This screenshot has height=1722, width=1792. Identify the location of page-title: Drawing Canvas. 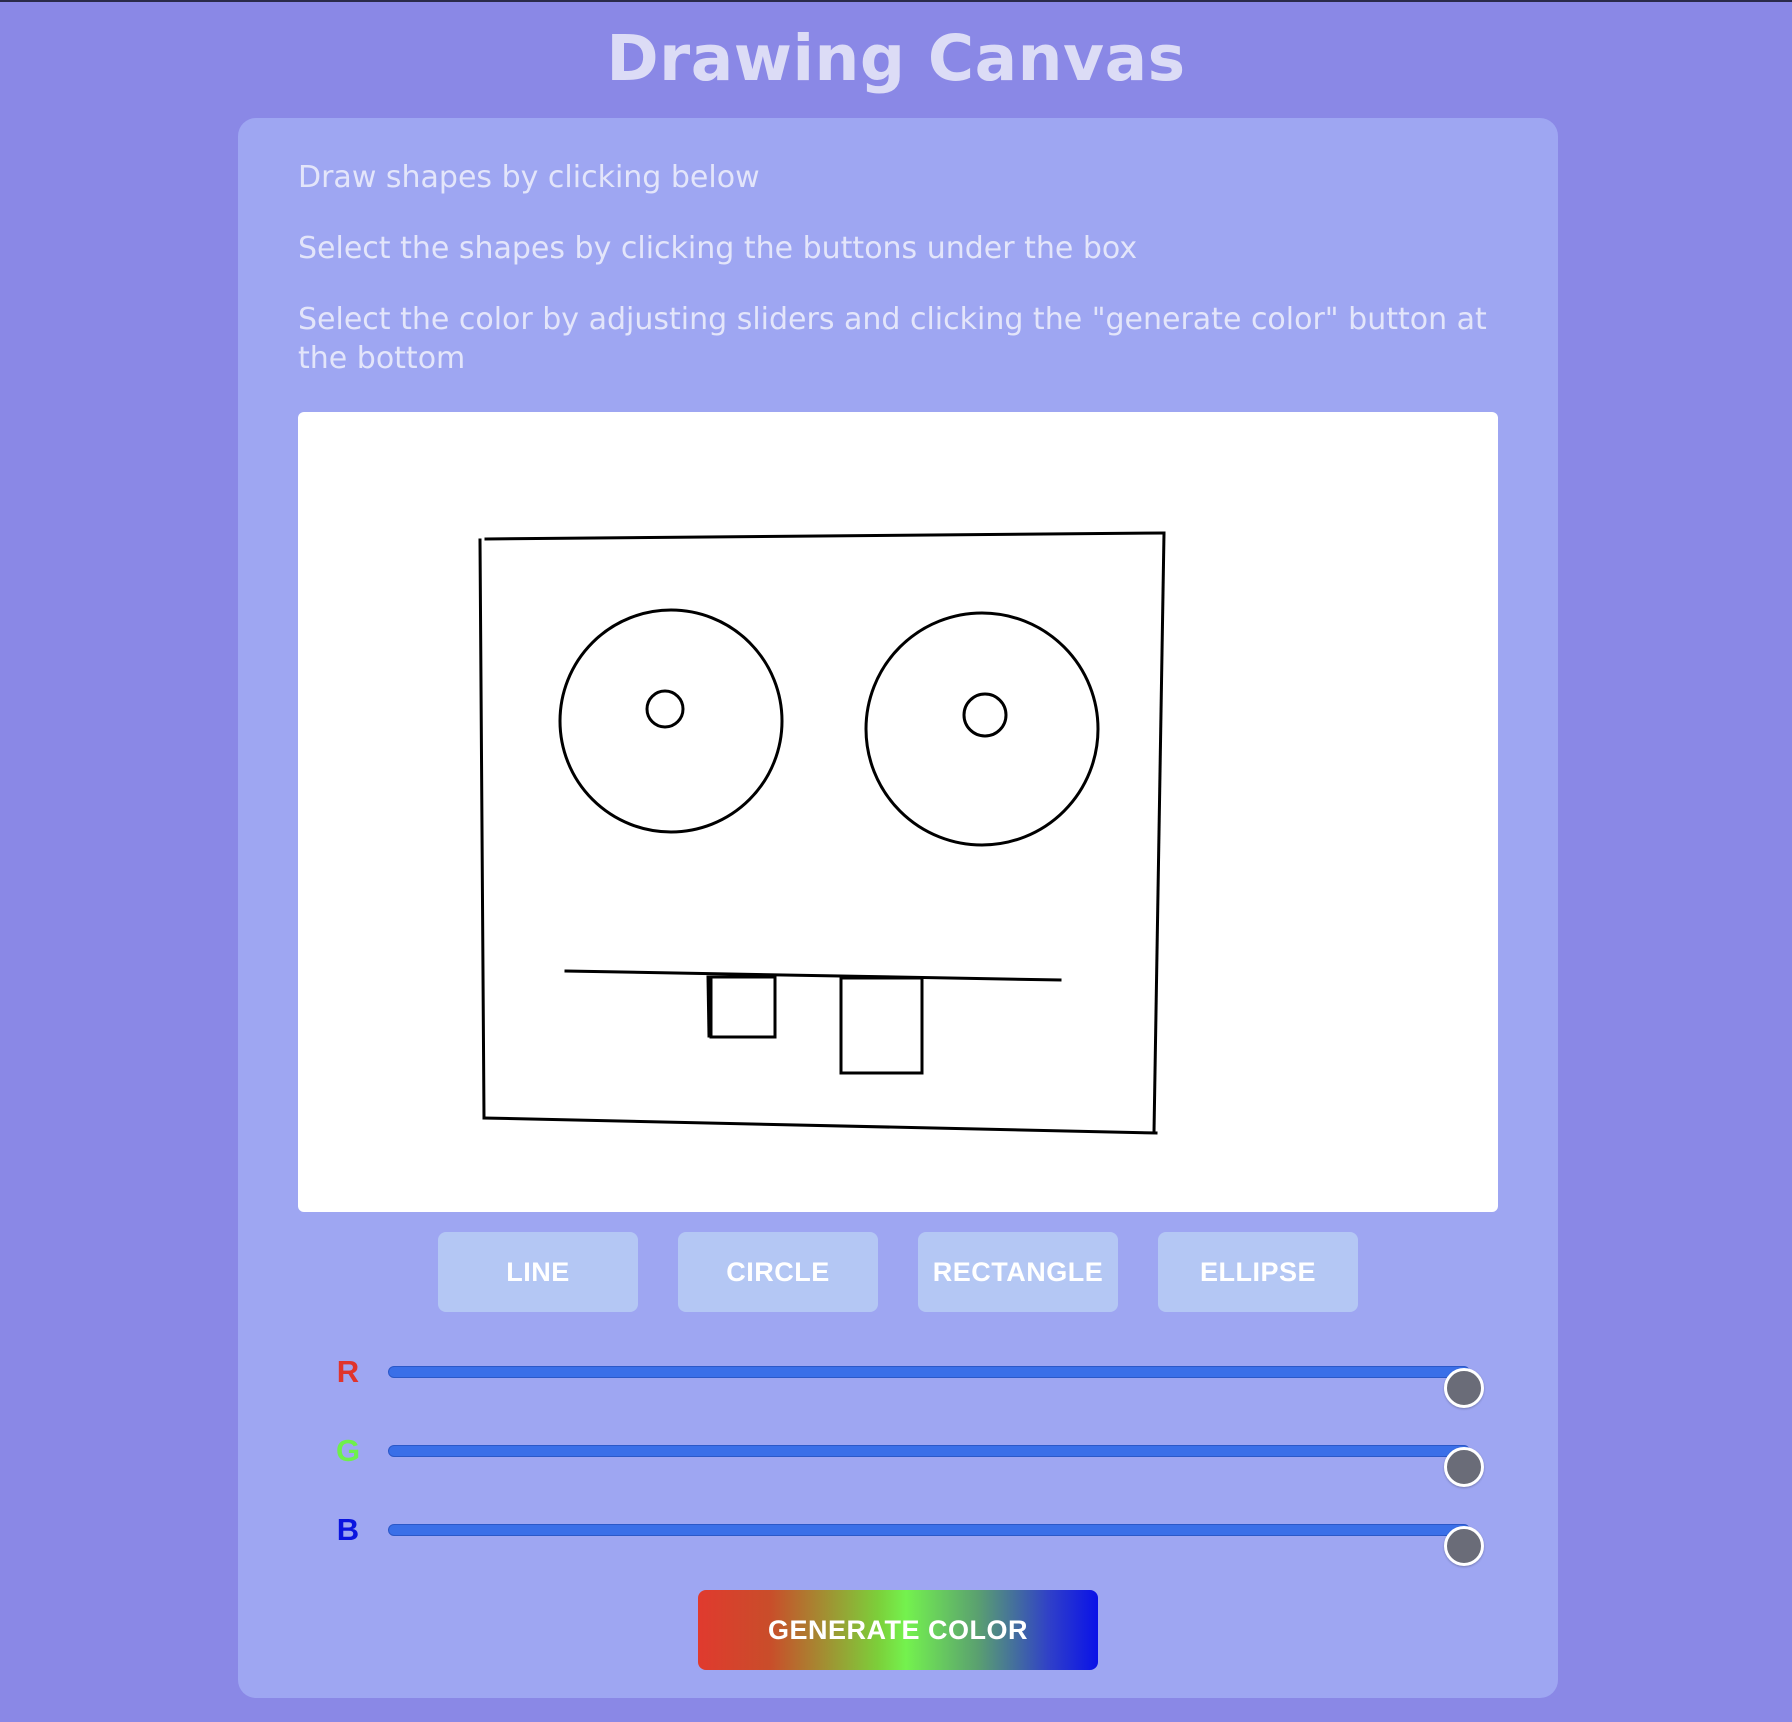
(896, 58).